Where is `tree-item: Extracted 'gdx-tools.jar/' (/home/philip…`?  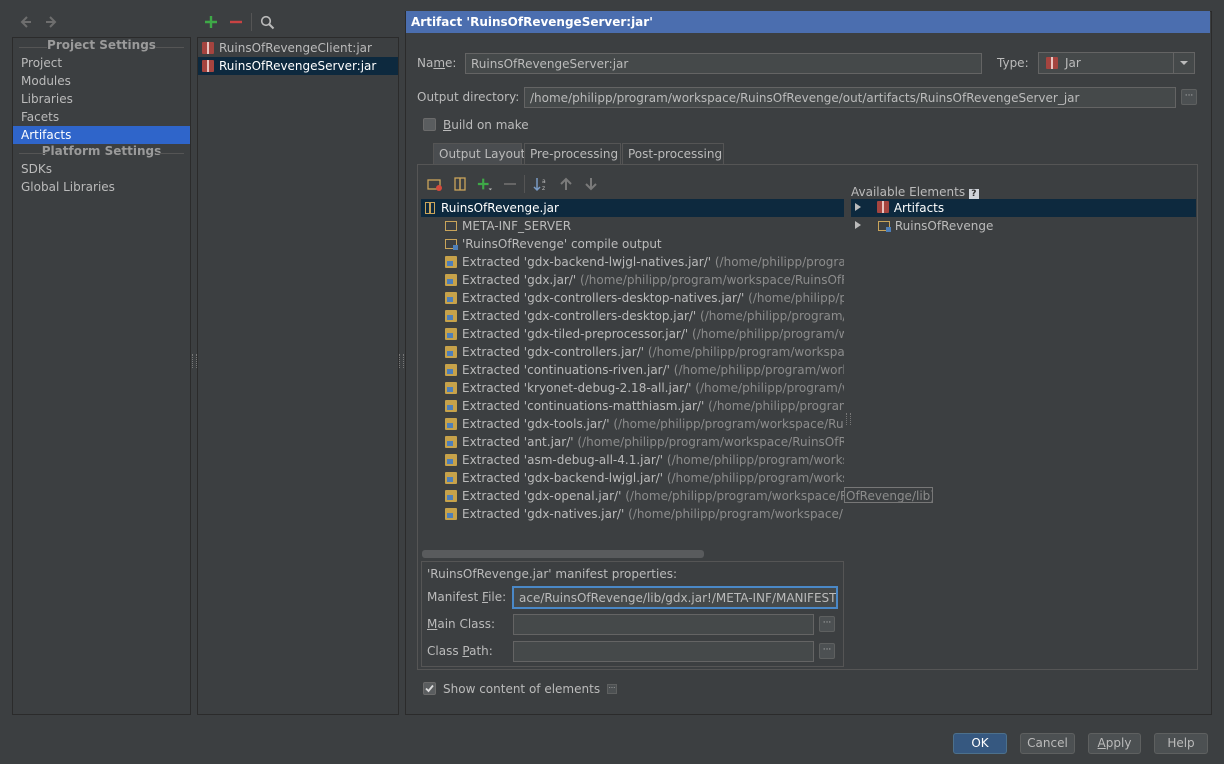
tree-item: Extracted 'gdx-tools.jar/' (/home/philip… is located at coordinates (644, 424).